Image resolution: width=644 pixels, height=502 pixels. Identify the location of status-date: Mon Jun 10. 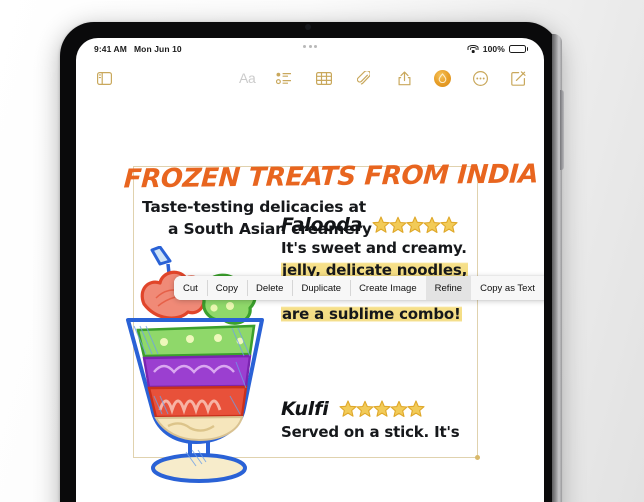
(157, 49).